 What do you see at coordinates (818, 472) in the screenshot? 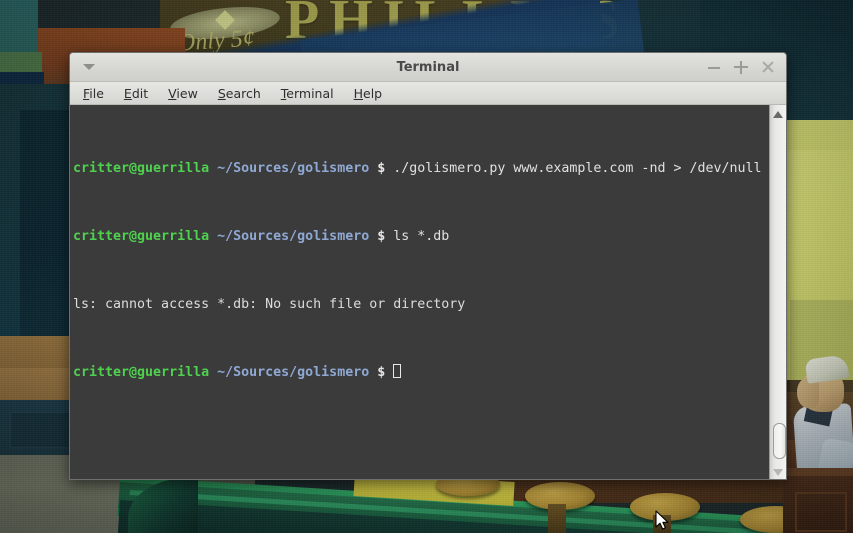
I see `wallpaper-right-counter-top` at bounding box center [818, 472].